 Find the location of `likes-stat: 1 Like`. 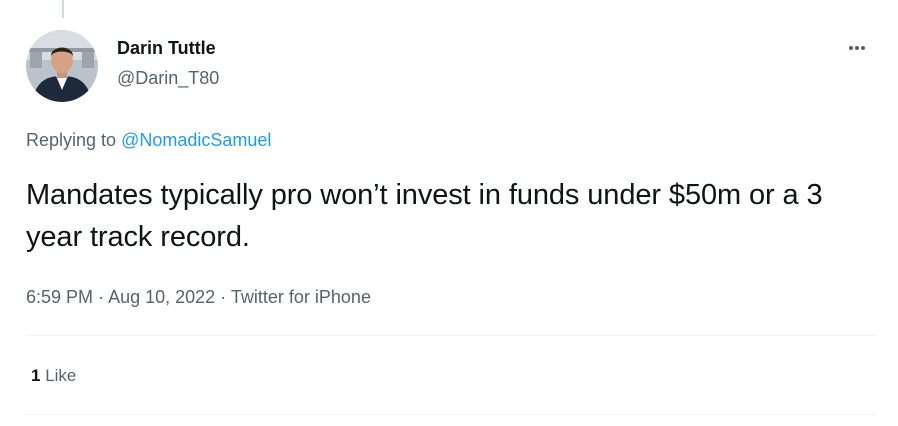

likes-stat: 1 Like is located at coordinates (53, 376).